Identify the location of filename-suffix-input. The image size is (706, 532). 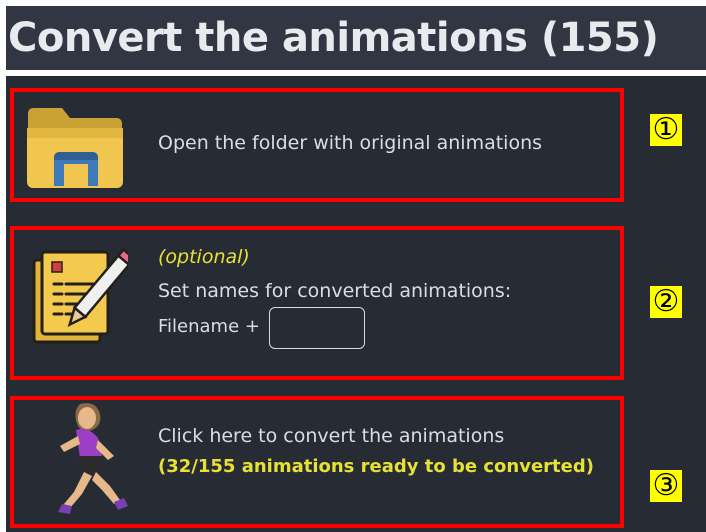
(317, 328).